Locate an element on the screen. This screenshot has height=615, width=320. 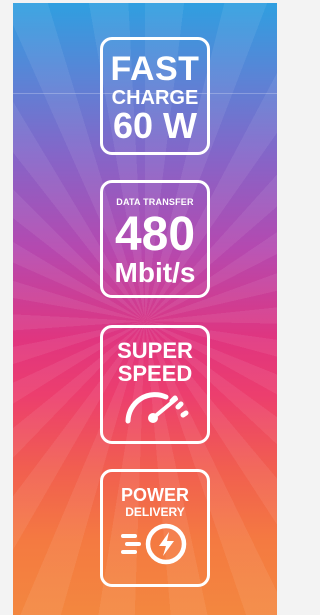
power-delivery-badge: POWER DELIVERY is located at coordinates (155, 528).